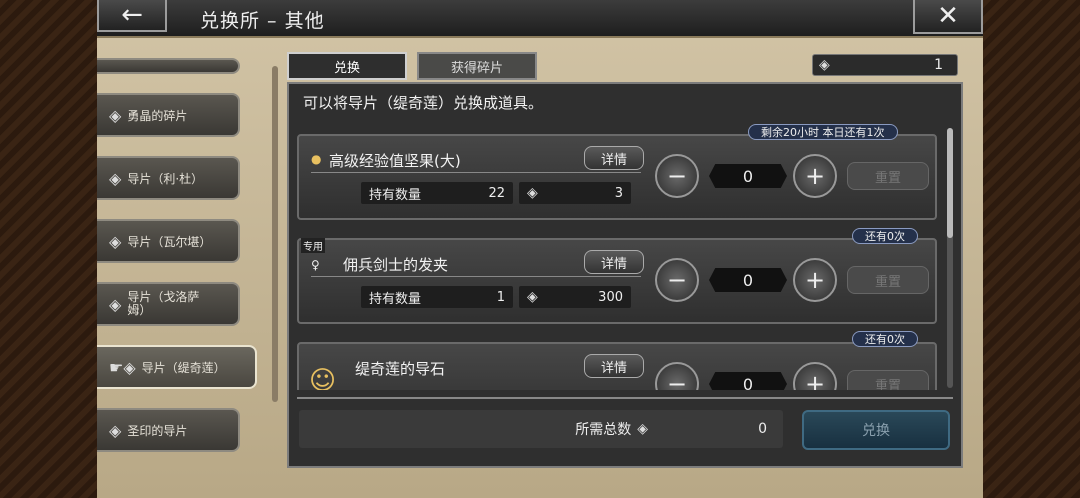 This screenshot has width=1080, height=498. I want to click on item-name: 高级经验值坚果(大), so click(395, 161).